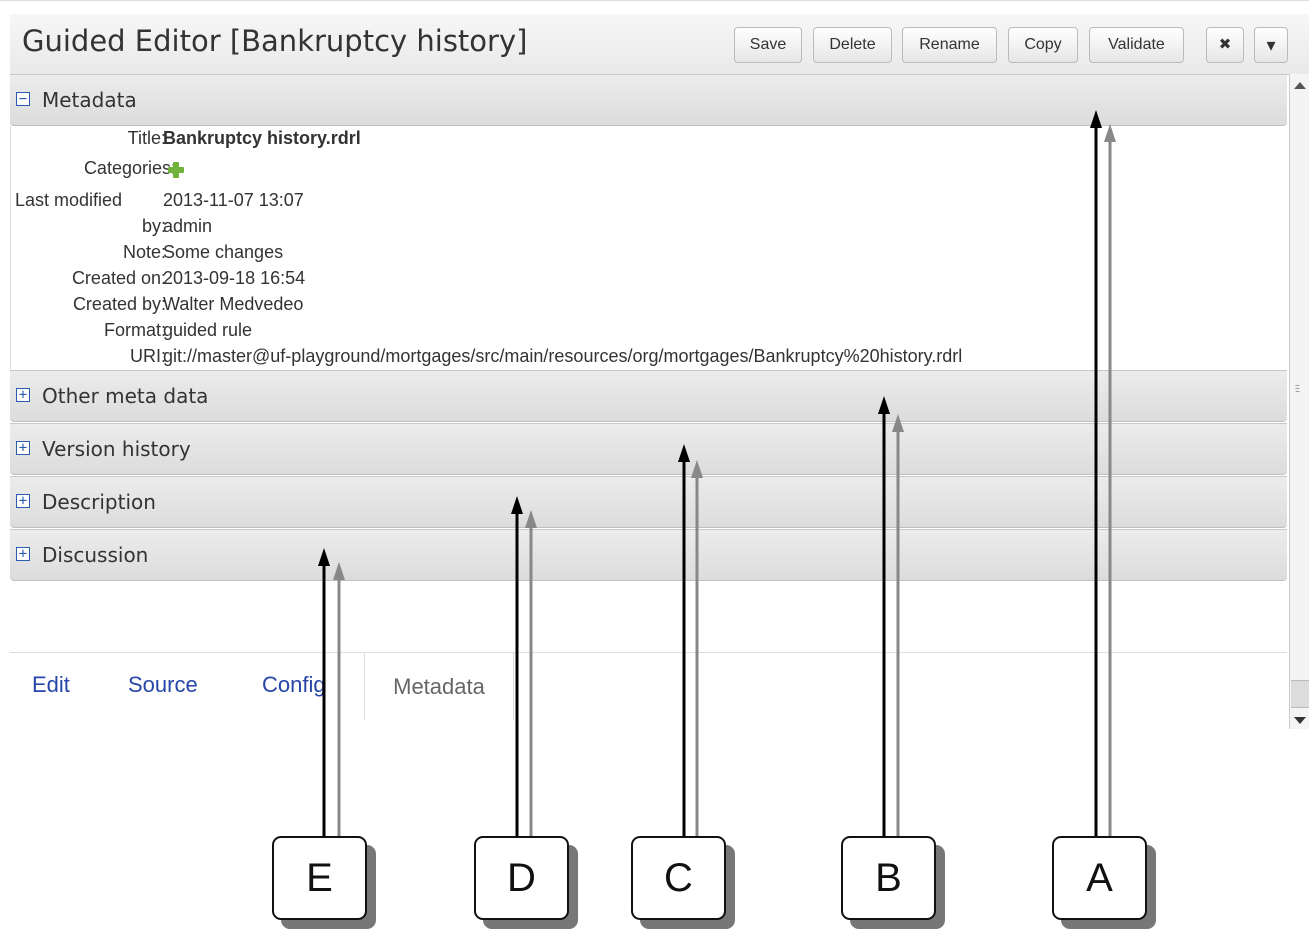  What do you see at coordinates (319, 878) in the screenshot?
I see `callout-e: E` at bounding box center [319, 878].